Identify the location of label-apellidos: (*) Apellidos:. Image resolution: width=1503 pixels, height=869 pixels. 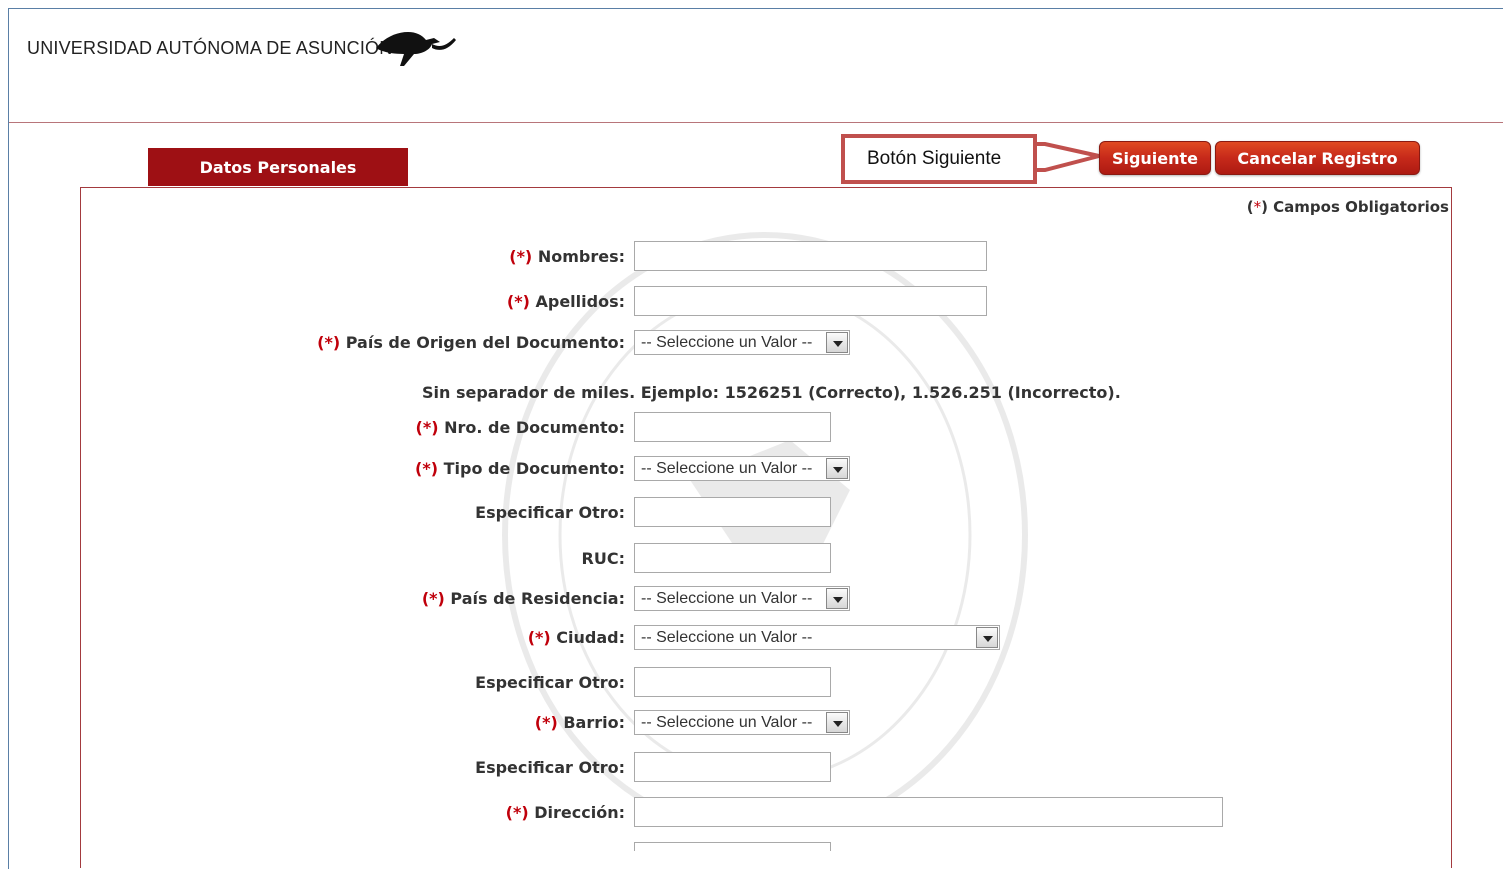
(565, 301).